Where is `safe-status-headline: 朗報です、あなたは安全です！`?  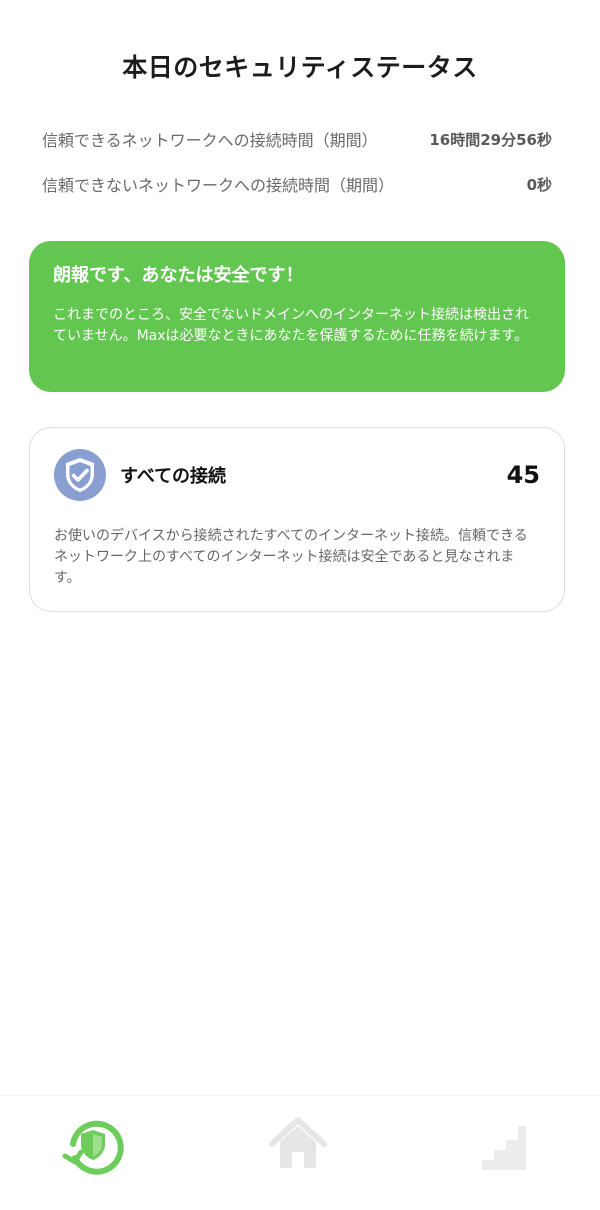
safe-status-headline: 朗報です、あなたは安全です！ is located at coordinates (178, 275).